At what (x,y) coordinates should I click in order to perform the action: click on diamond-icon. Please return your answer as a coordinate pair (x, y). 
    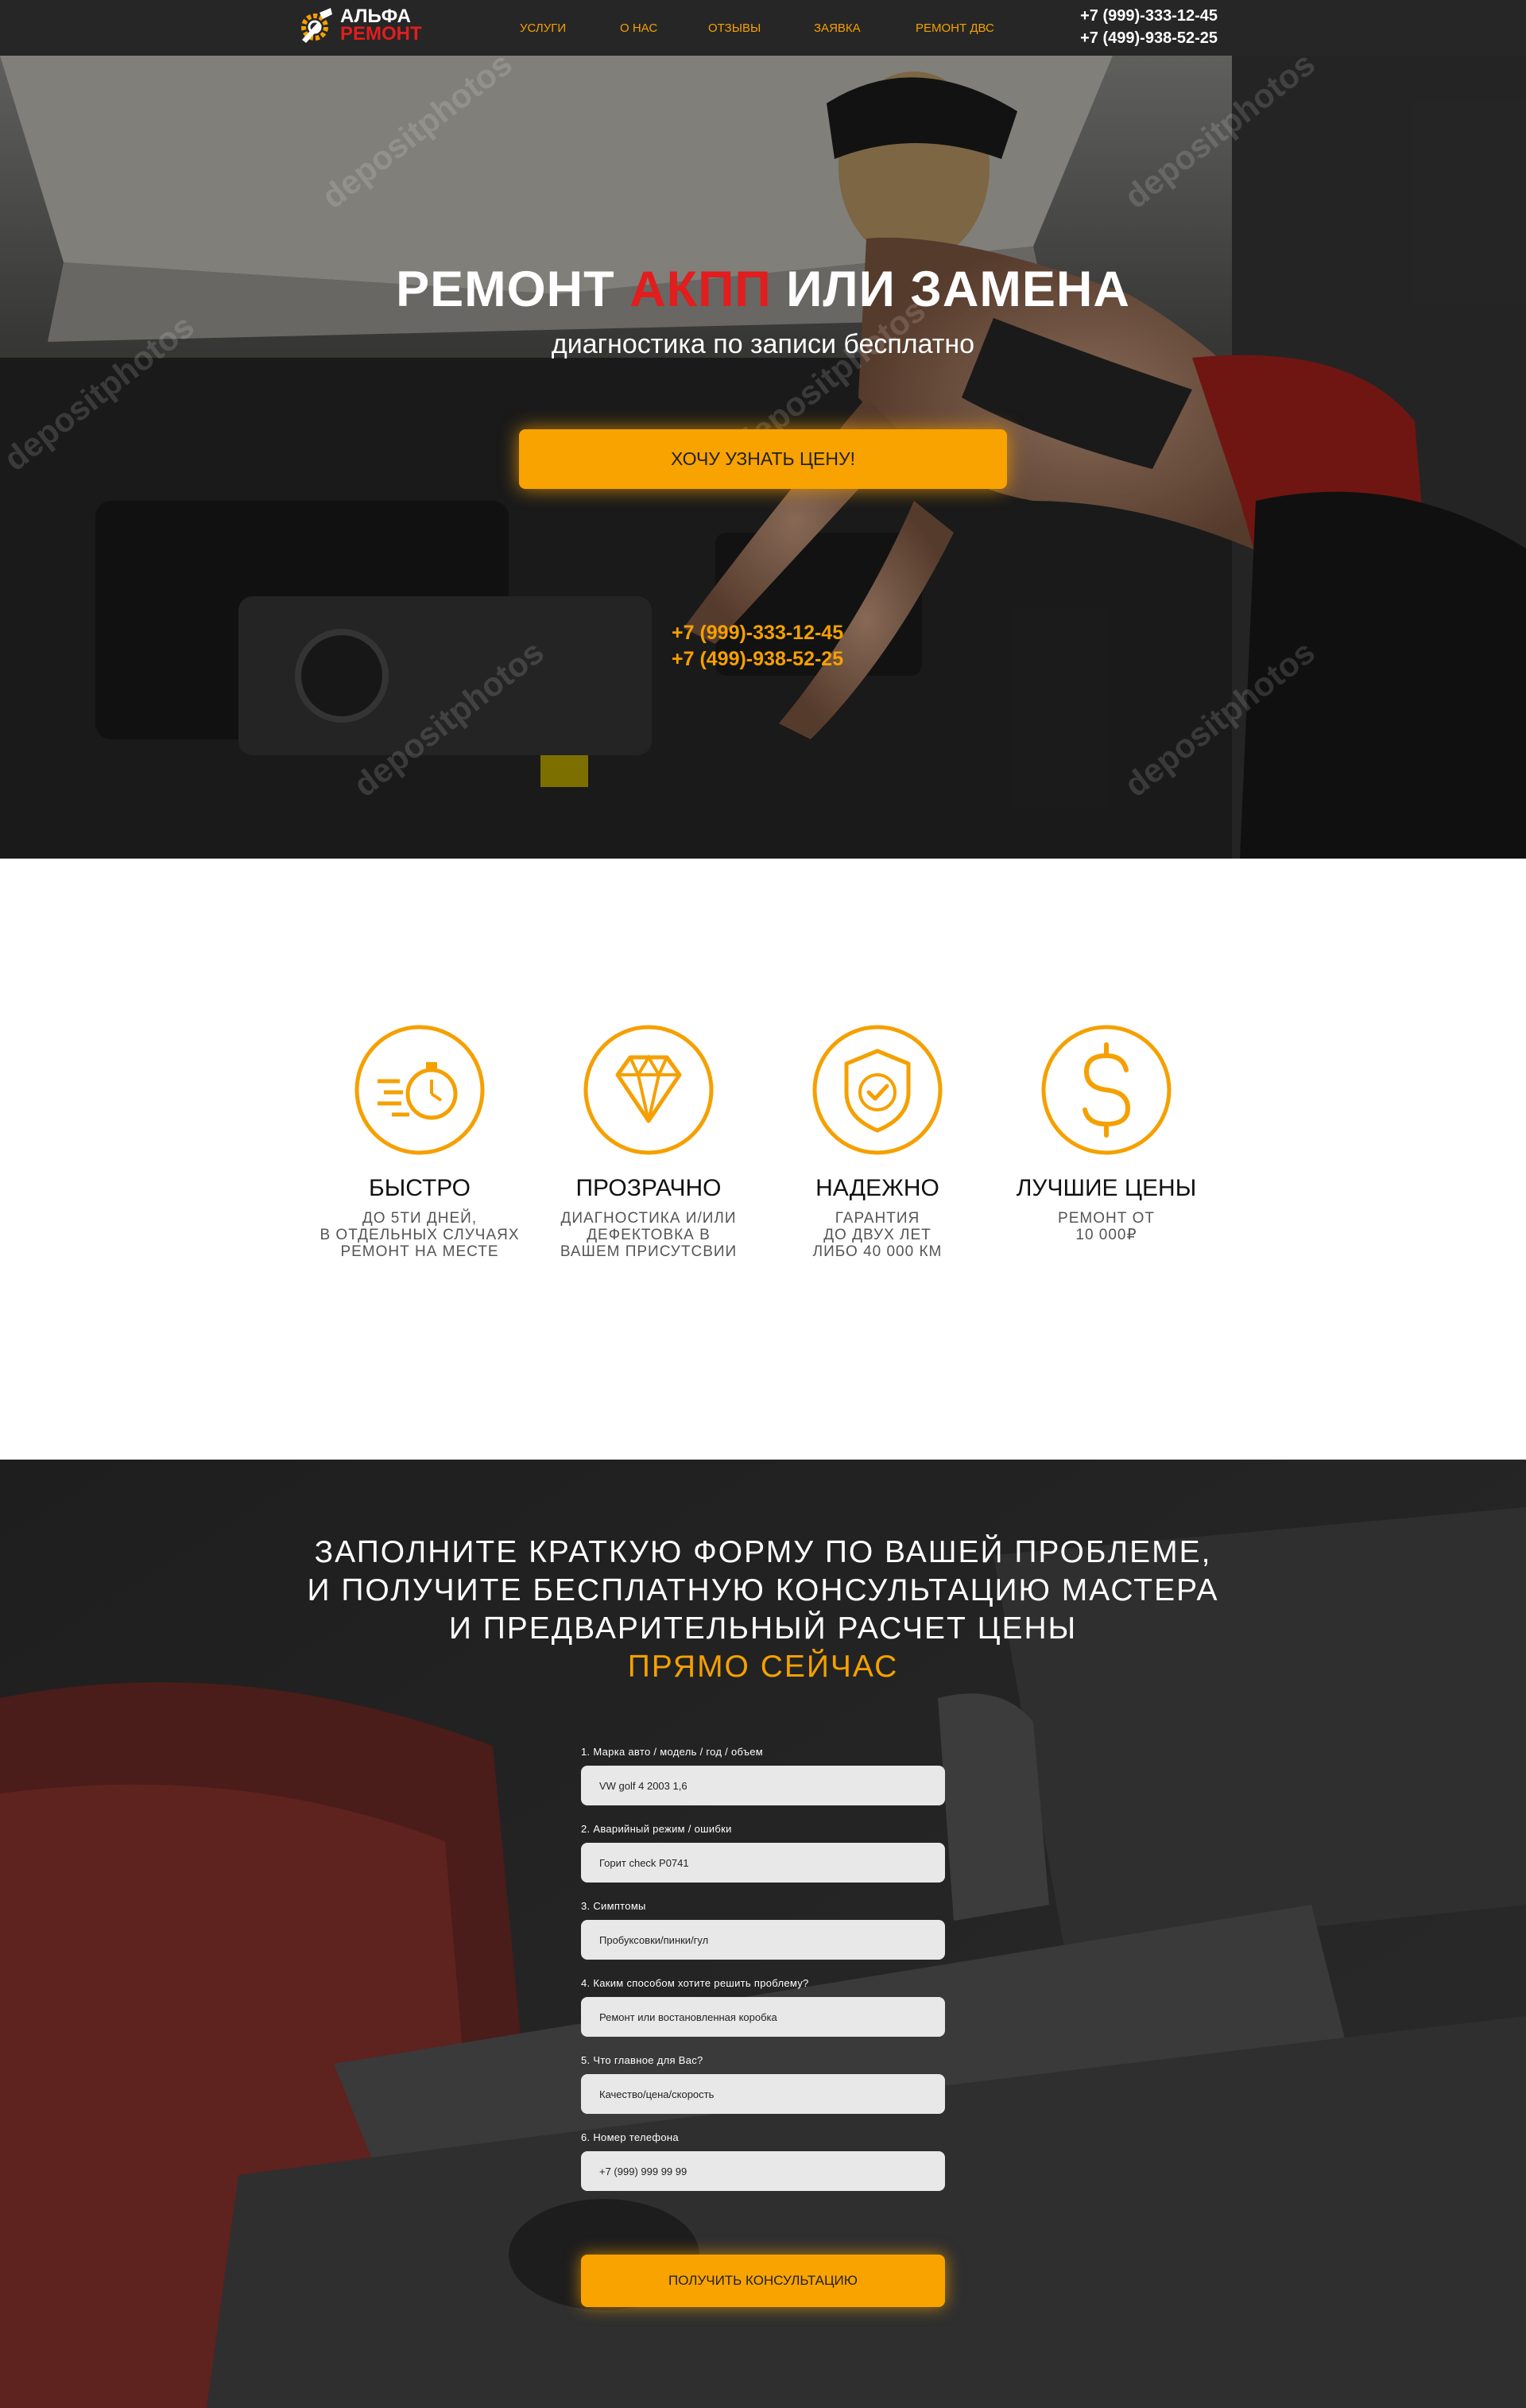
    Looking at the image, I should click on (648, 1090).